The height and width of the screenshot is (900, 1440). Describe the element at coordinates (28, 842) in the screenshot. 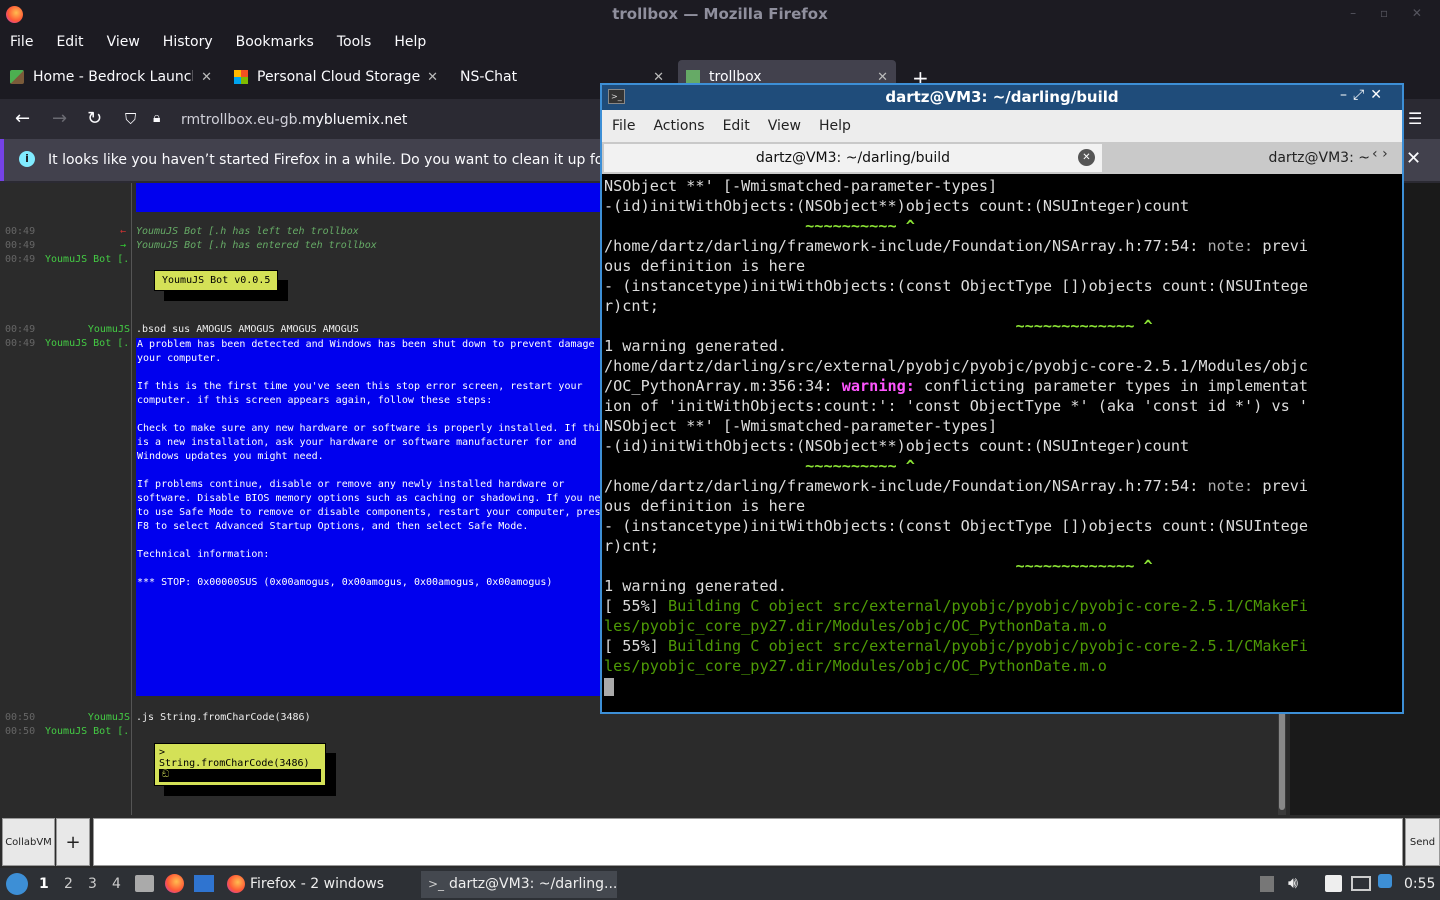

I see `collabvm-button: CollabVM` at that location.